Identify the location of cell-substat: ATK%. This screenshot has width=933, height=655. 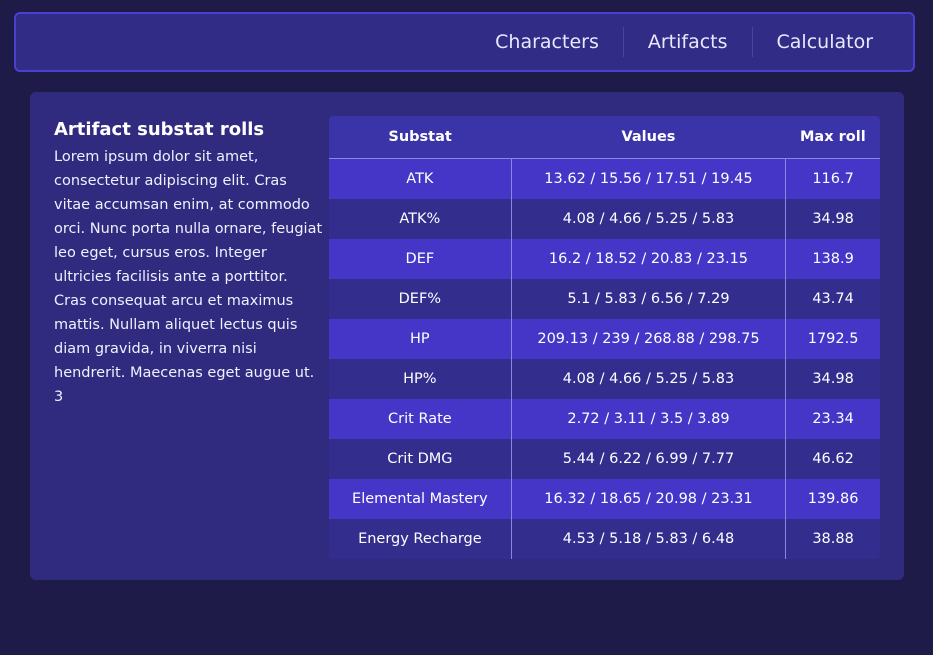
(420, 219).